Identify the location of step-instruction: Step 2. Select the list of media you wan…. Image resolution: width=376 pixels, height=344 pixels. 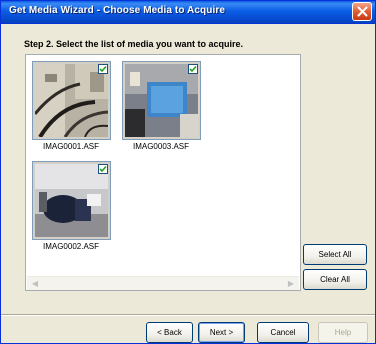
(134, 44).